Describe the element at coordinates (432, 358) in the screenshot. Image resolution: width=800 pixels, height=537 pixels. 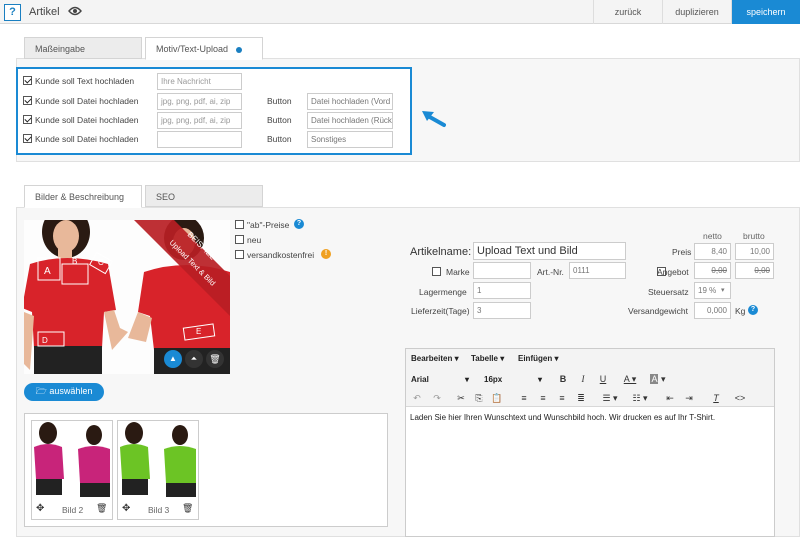
I see `menu-label: Bearbeiten` at that location.